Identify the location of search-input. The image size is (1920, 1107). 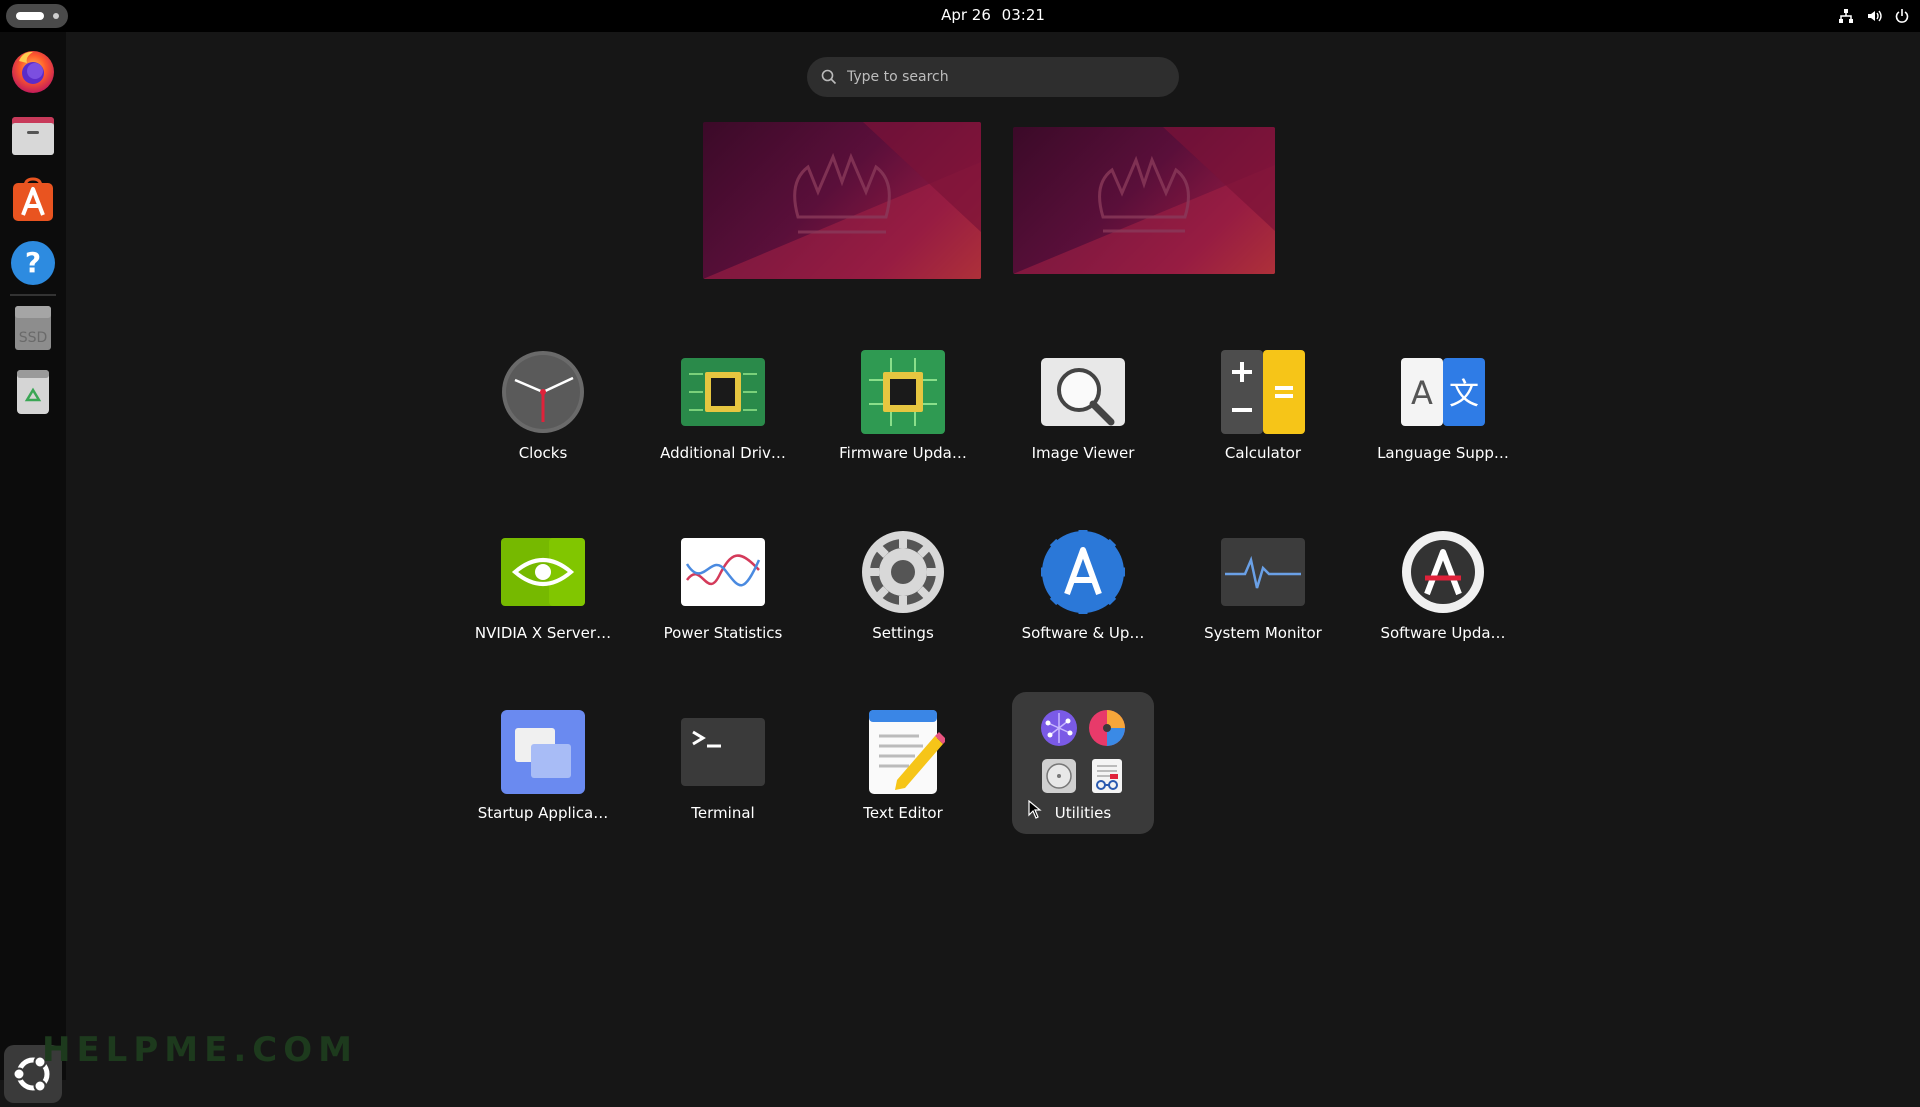
(1007, 77).